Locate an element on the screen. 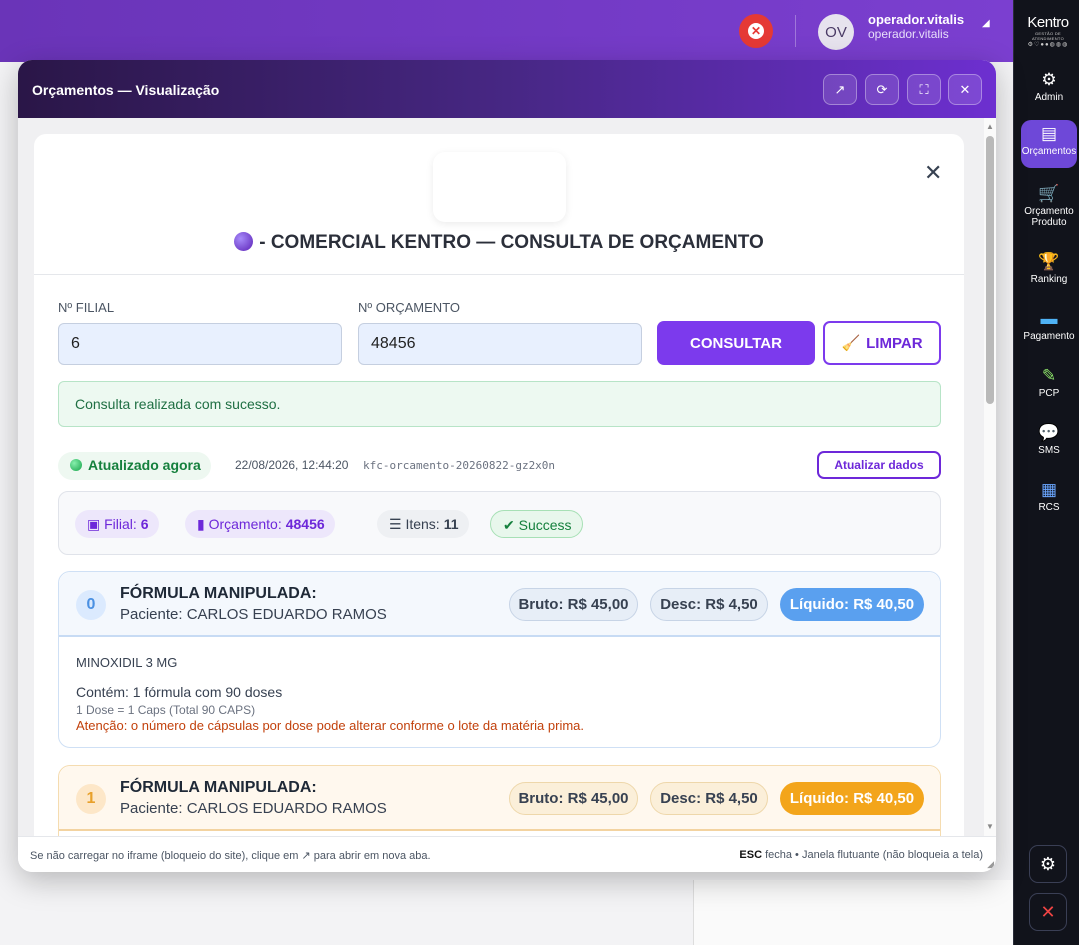 The width and height of the screenshot is (1079, 945). orcamento-label: Nº ORÇAMENTO is located at coordinates (409, 307).